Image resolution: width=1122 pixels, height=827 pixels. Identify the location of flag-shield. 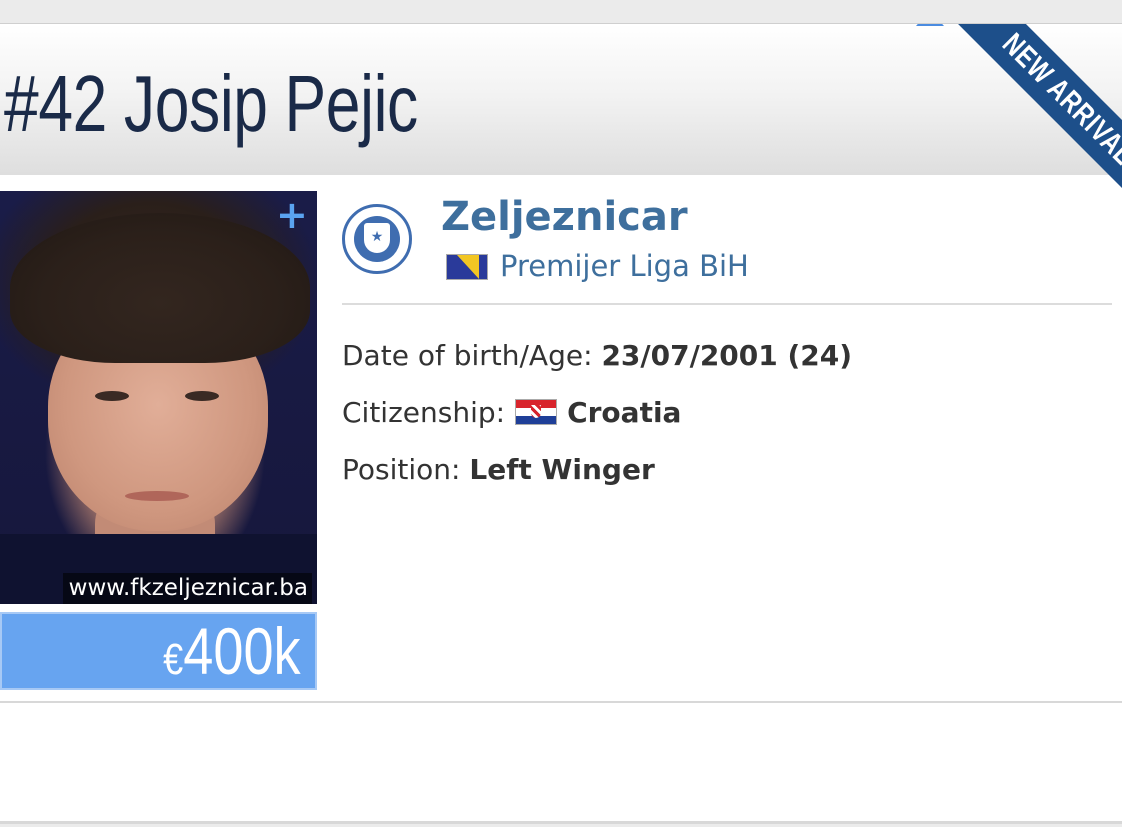
(536, 411).